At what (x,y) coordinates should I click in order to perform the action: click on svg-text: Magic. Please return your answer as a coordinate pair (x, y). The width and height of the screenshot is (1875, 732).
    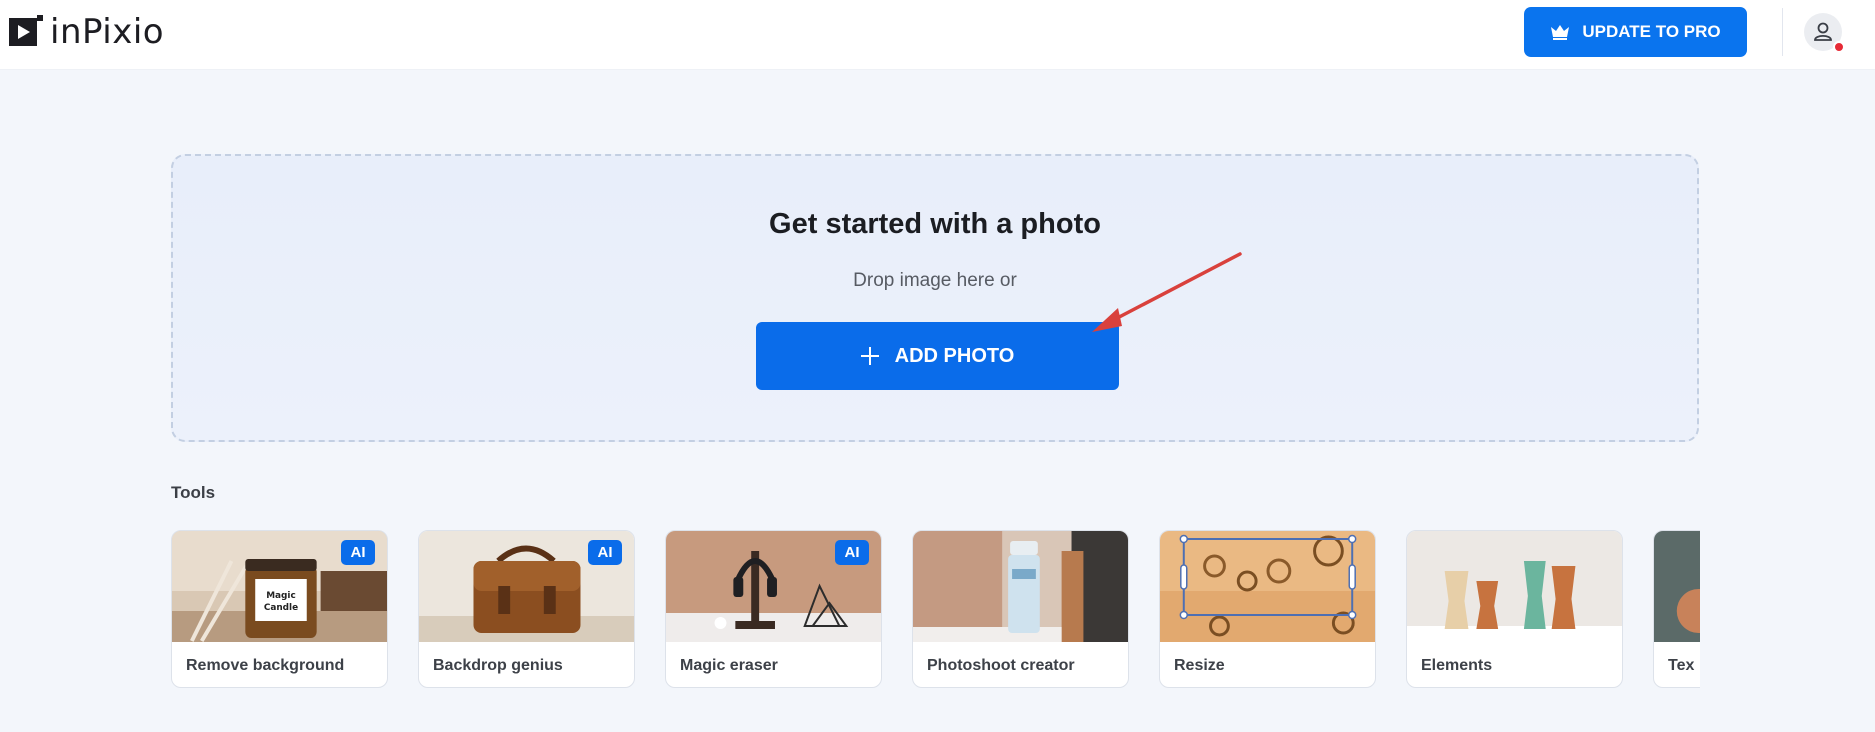
    Looking at the image, I should click on (281, 596).